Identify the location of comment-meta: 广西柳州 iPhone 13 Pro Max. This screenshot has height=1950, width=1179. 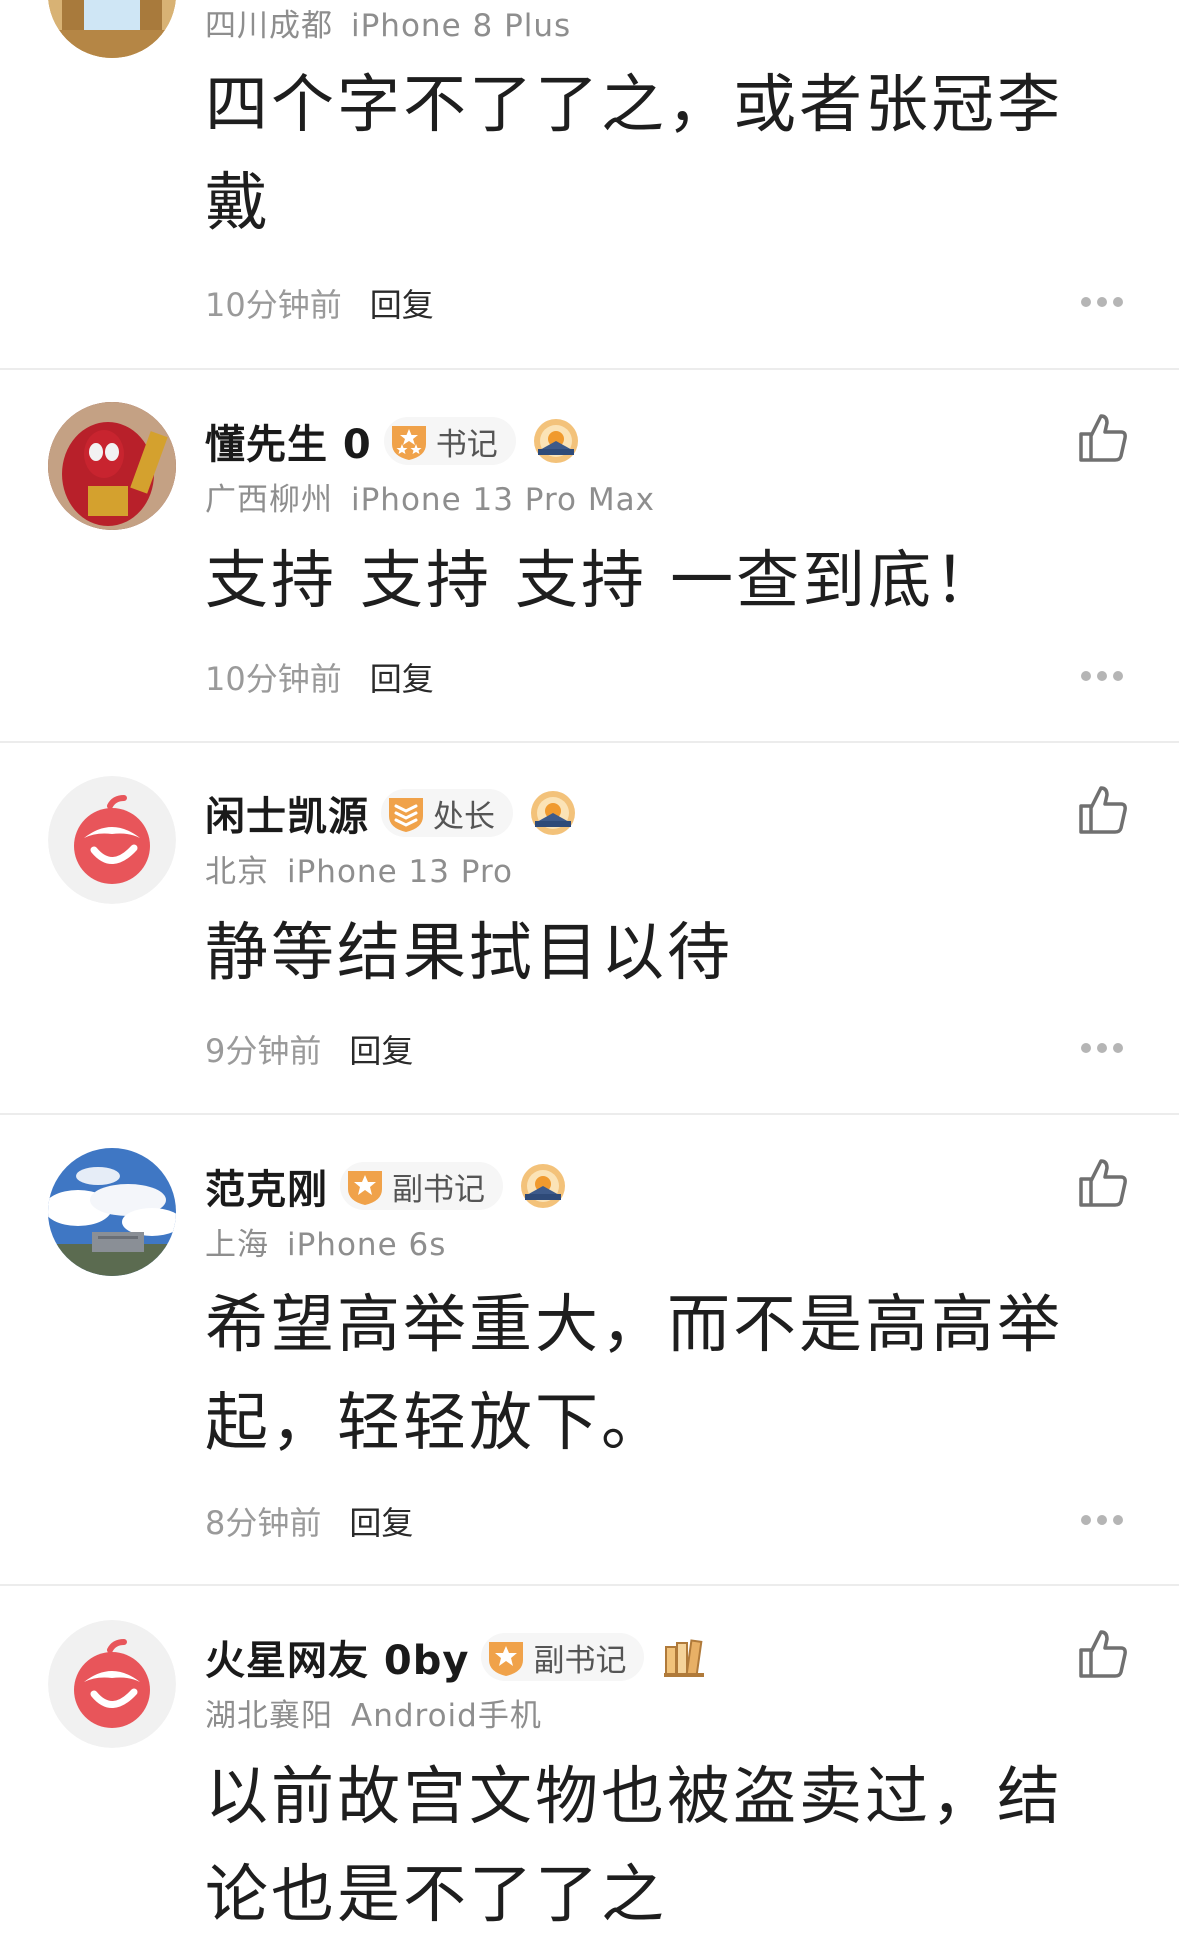
(430, 496).